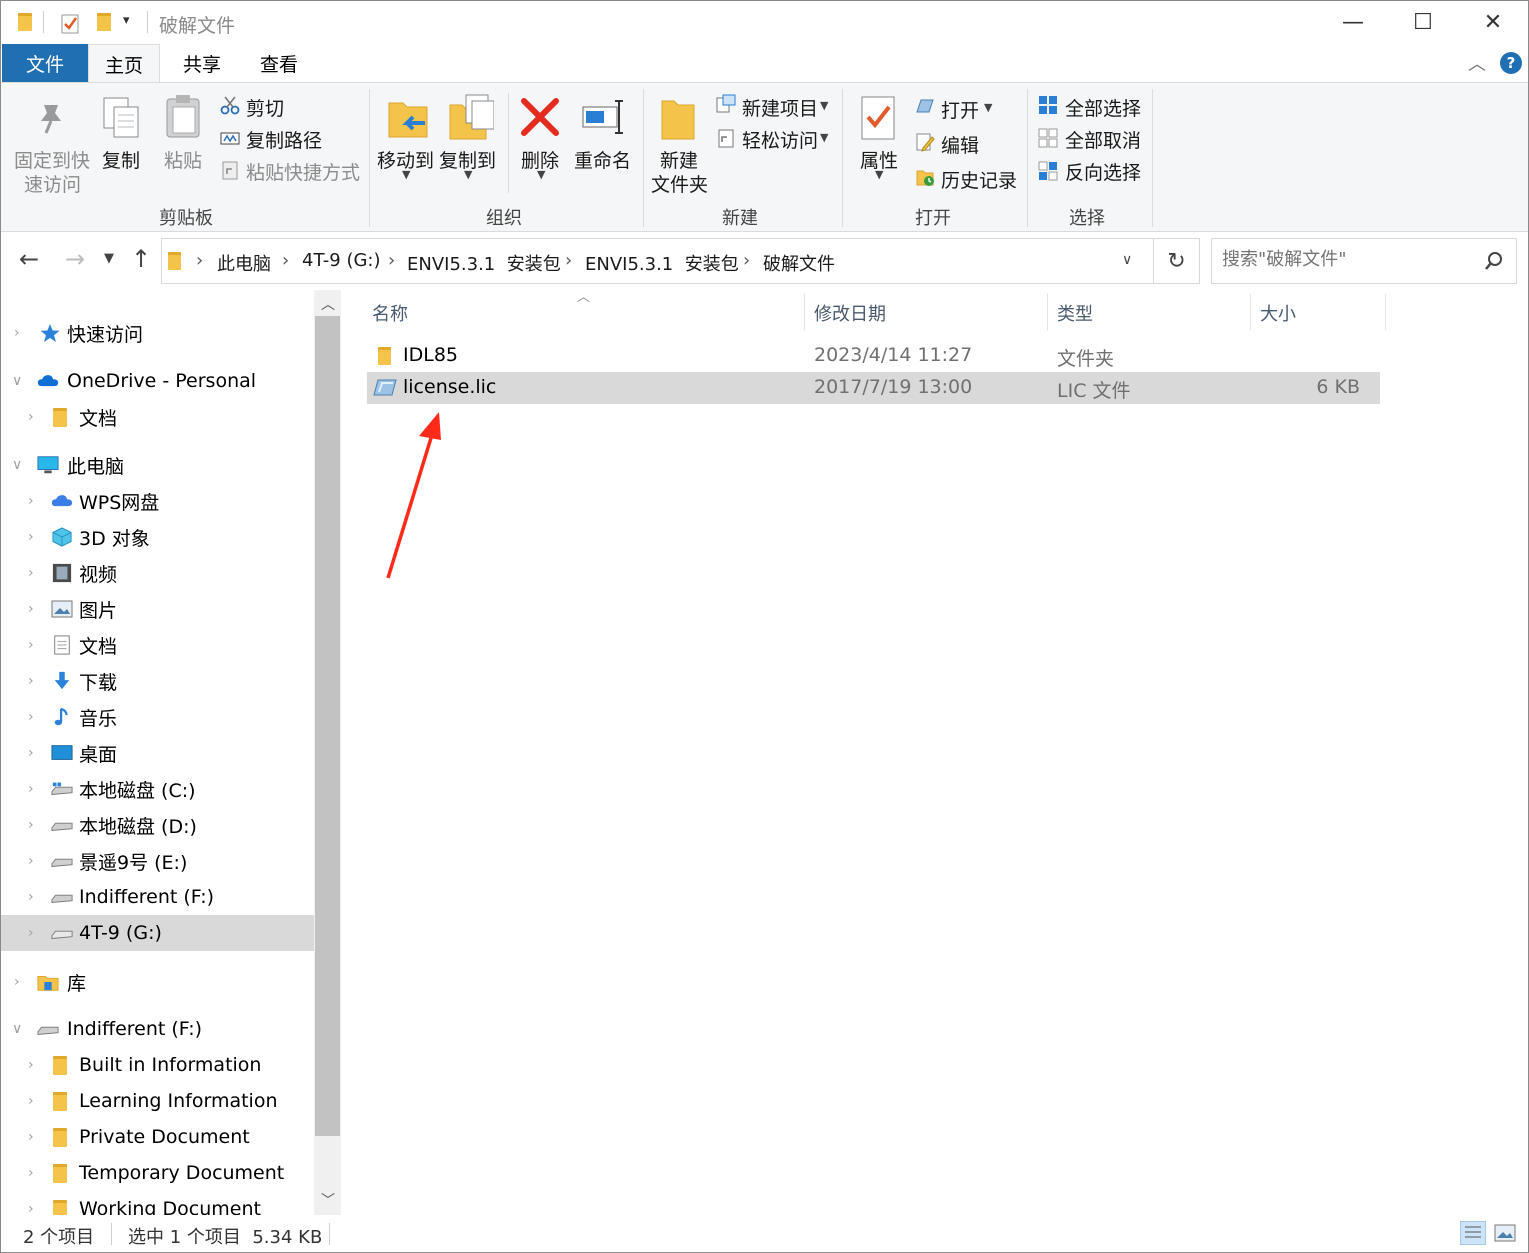 The height and width of the screenshot is (1253, 1529). Describe the element at coordinates (157, 1173) in the screenshot. I see `tree-item-folder: › Temporary Document` at that location.